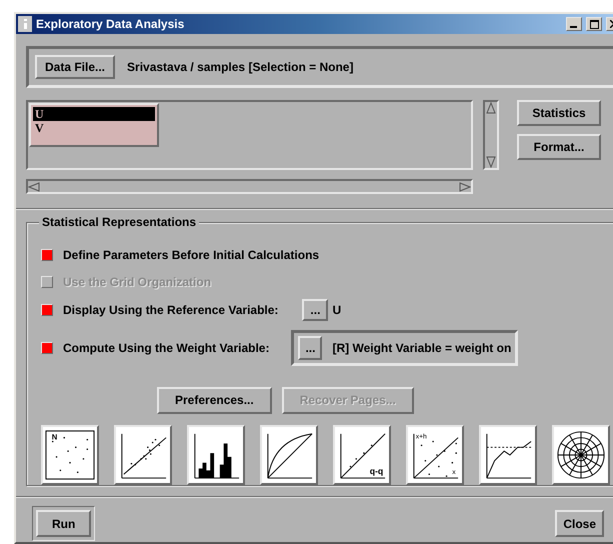  Describe the element at coordinates (111, 24) in the screenshot. I see `window-title: Exploratory Data Analysis` at that location.